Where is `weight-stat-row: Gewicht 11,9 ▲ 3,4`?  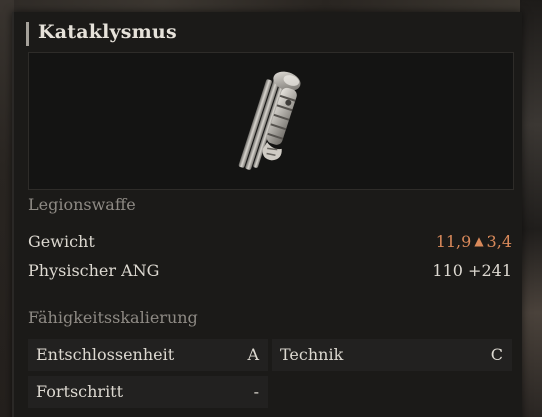
weight-stat-row: Gewicht 11,9 ▲ 3,4 is located at coordinates (270, 244).